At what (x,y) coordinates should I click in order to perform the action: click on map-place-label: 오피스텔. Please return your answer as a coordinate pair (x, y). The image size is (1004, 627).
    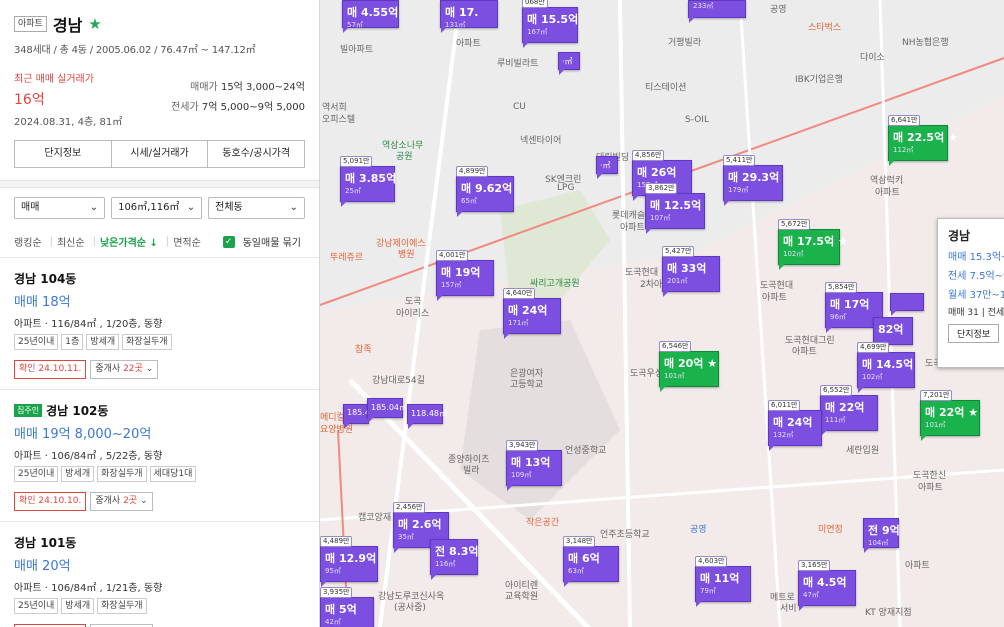
    Looking at the image, I should click on (338, 118).